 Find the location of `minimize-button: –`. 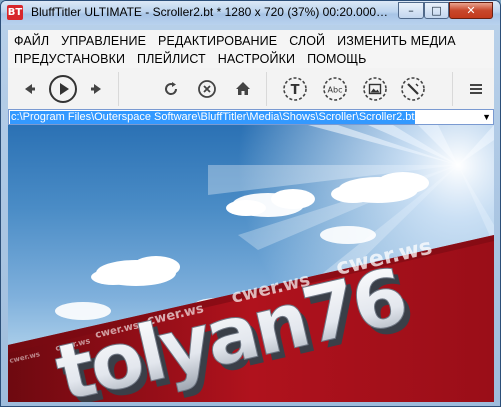

minimize-button: – is located at coordinates (411, 10).